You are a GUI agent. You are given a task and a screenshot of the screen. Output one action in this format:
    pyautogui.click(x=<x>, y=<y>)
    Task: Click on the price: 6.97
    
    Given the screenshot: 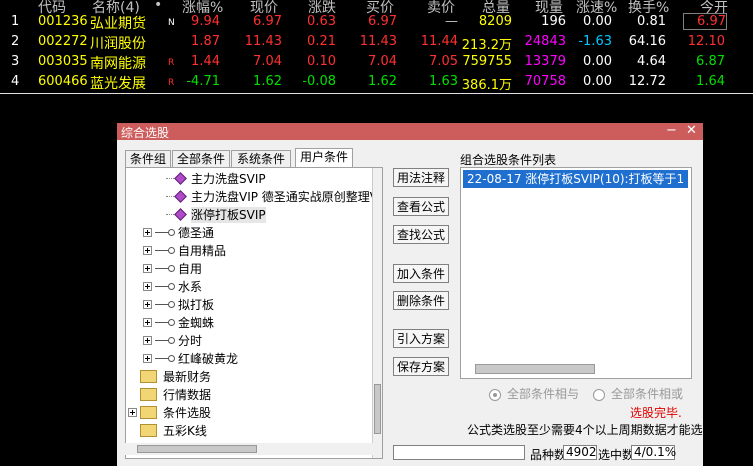 What is the action you would take?
    pyautogui.click(x=267, y=21)
    